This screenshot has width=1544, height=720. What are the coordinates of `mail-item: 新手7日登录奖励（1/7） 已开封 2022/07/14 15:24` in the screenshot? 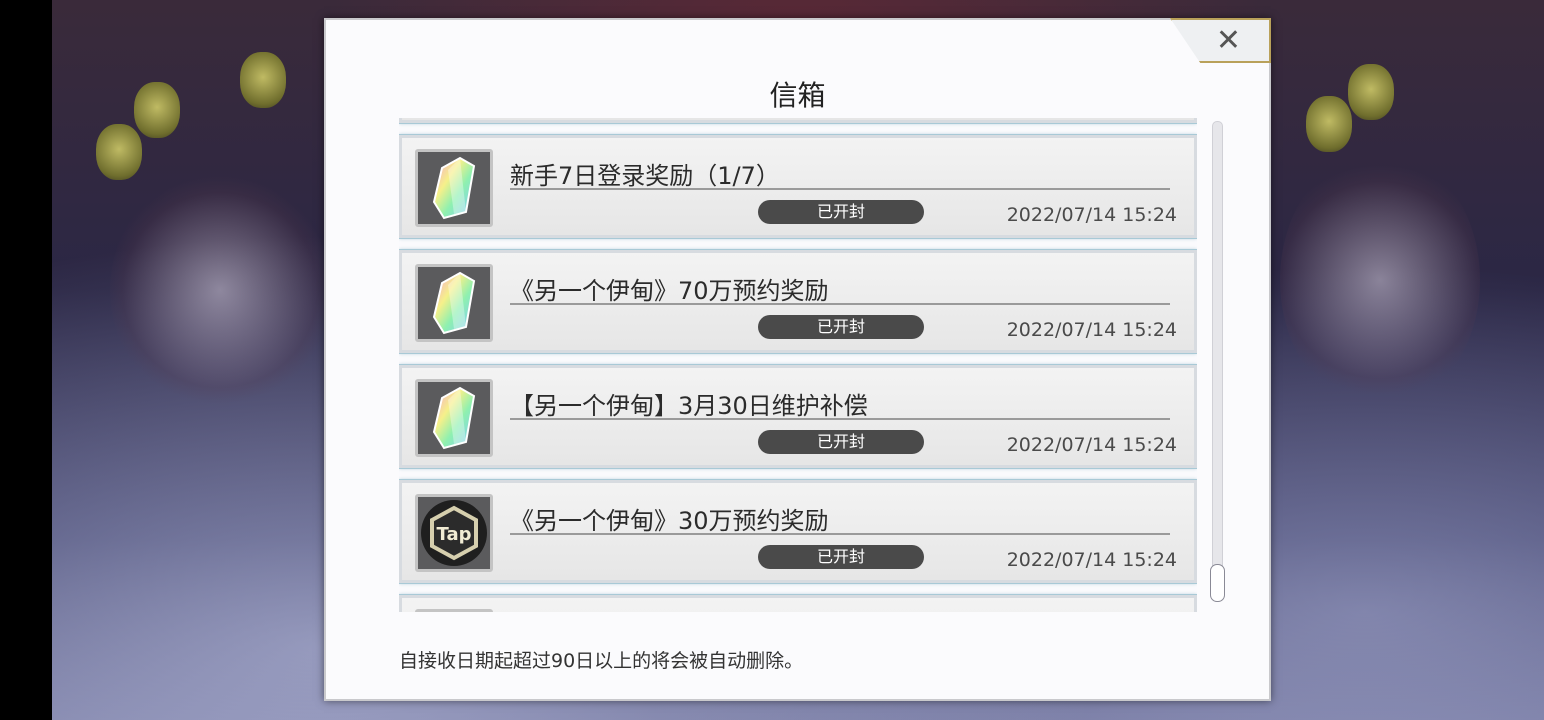 It's located at (798, 186).